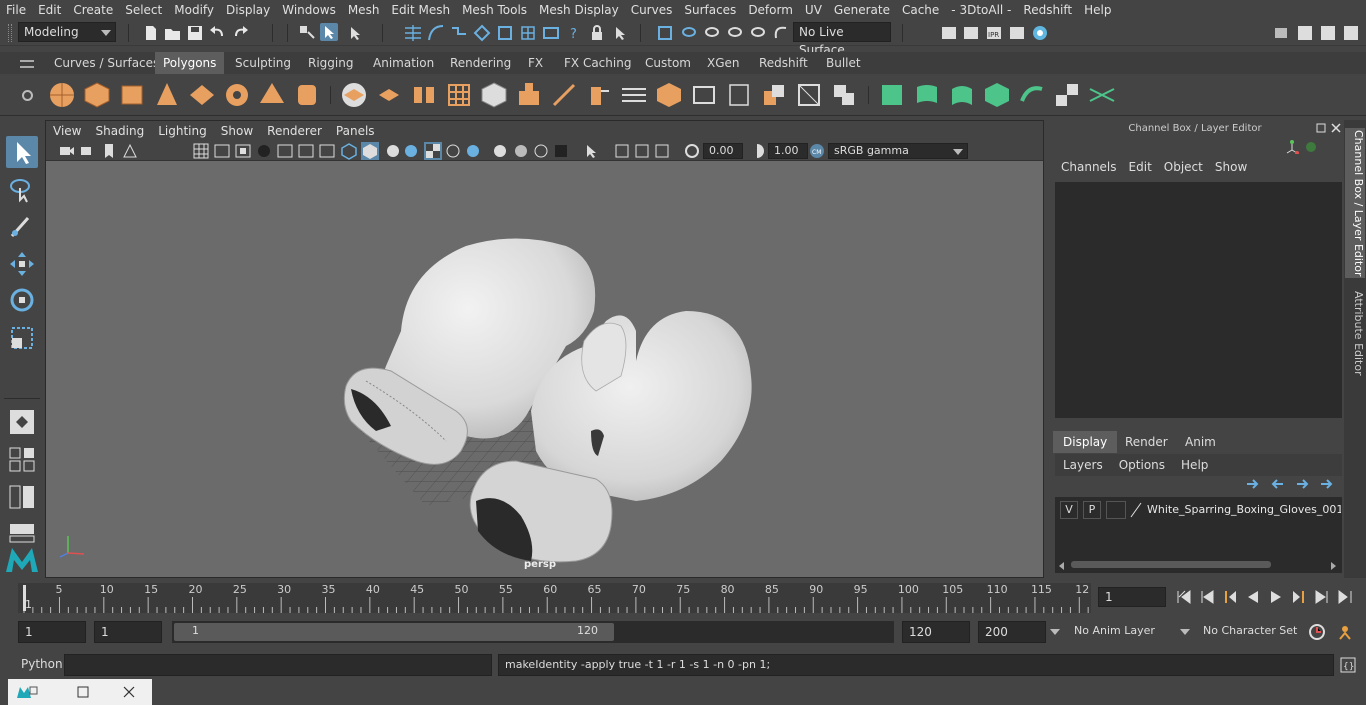 The width and height of the screenshot is (1366, 705). What do you see at coordinates (665, 33) in the screenshot?
I see `history-magnet-icon` at bounding box center [665, 33].